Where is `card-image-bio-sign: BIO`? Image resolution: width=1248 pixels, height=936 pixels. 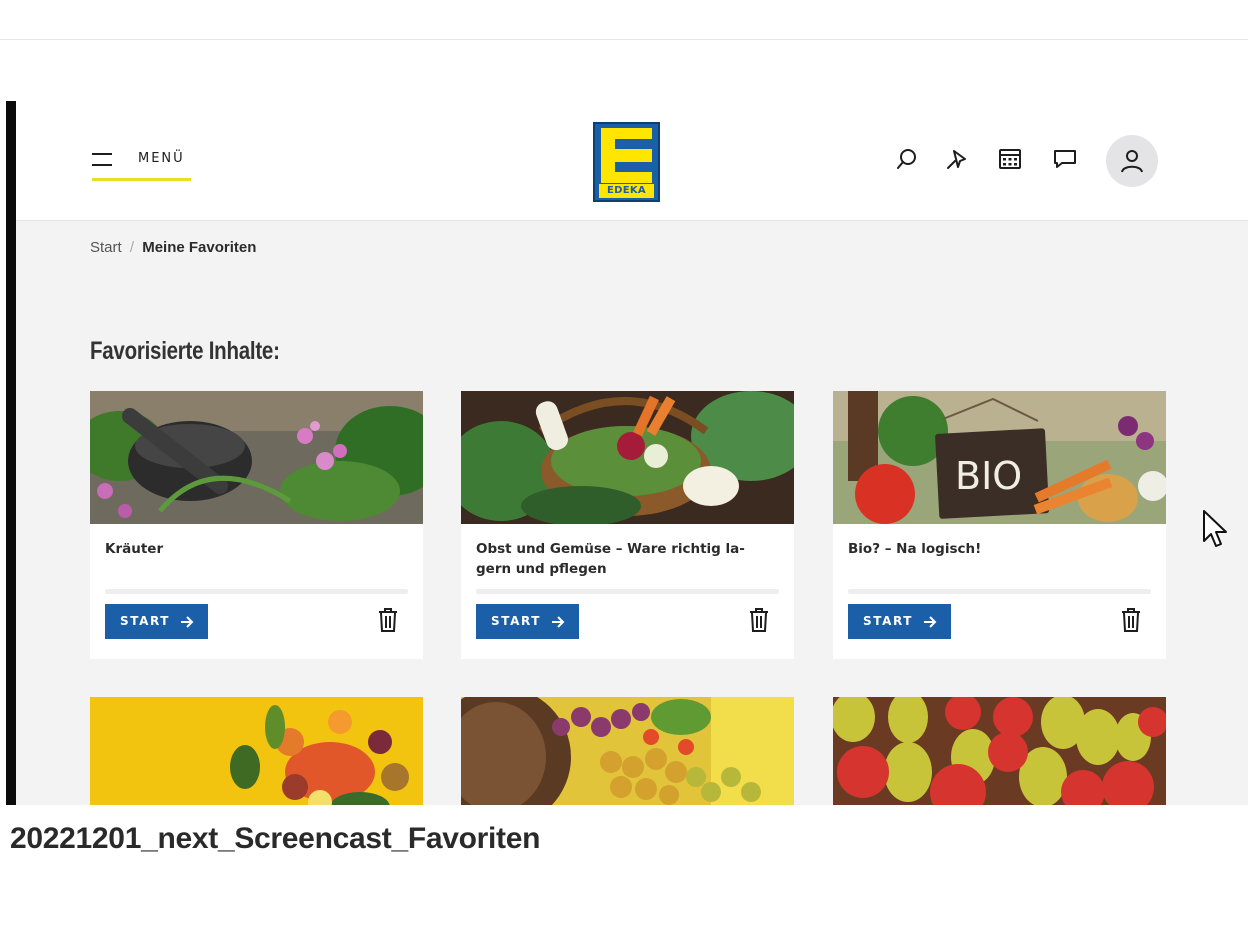
card-image-bio-sign: BIO is located at coordinates (999, 457).